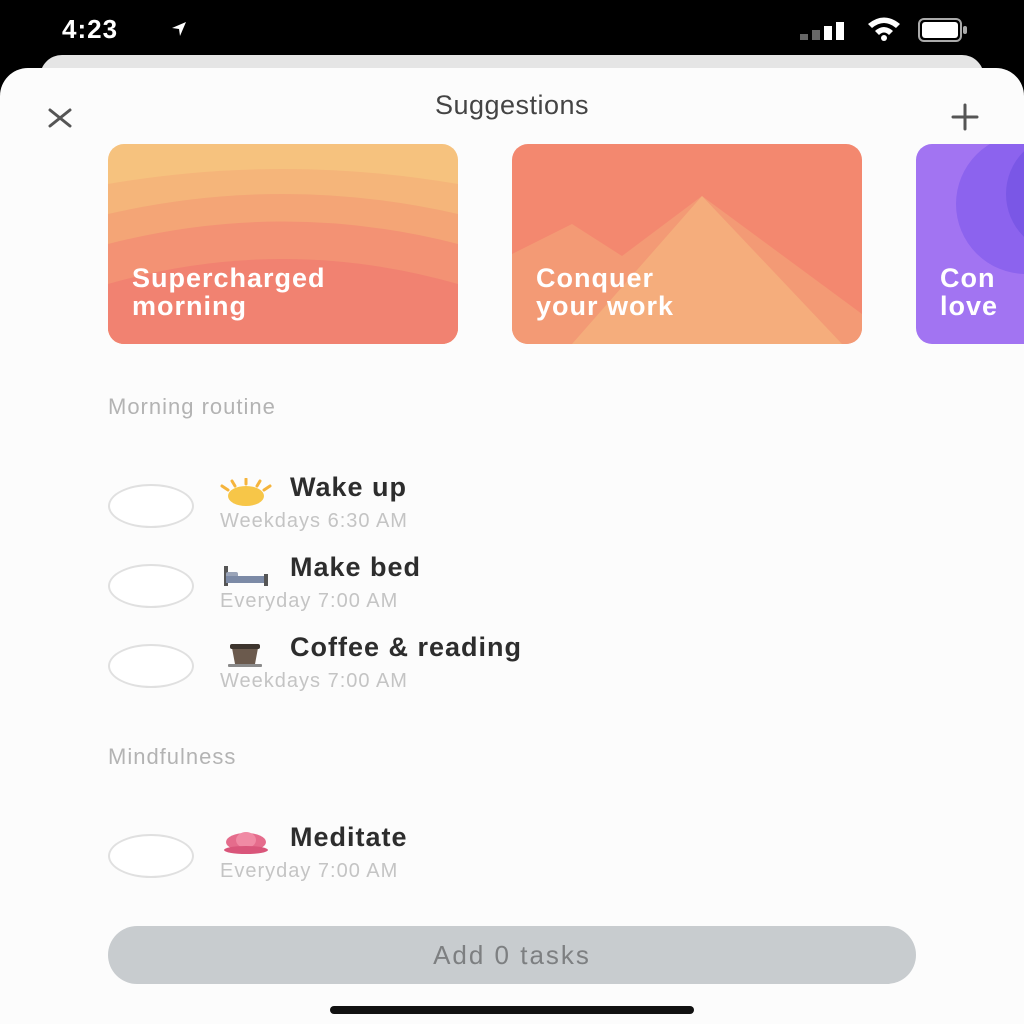  I want to click on add-tasks-button: Add 0 tasks, so click(512, 955).